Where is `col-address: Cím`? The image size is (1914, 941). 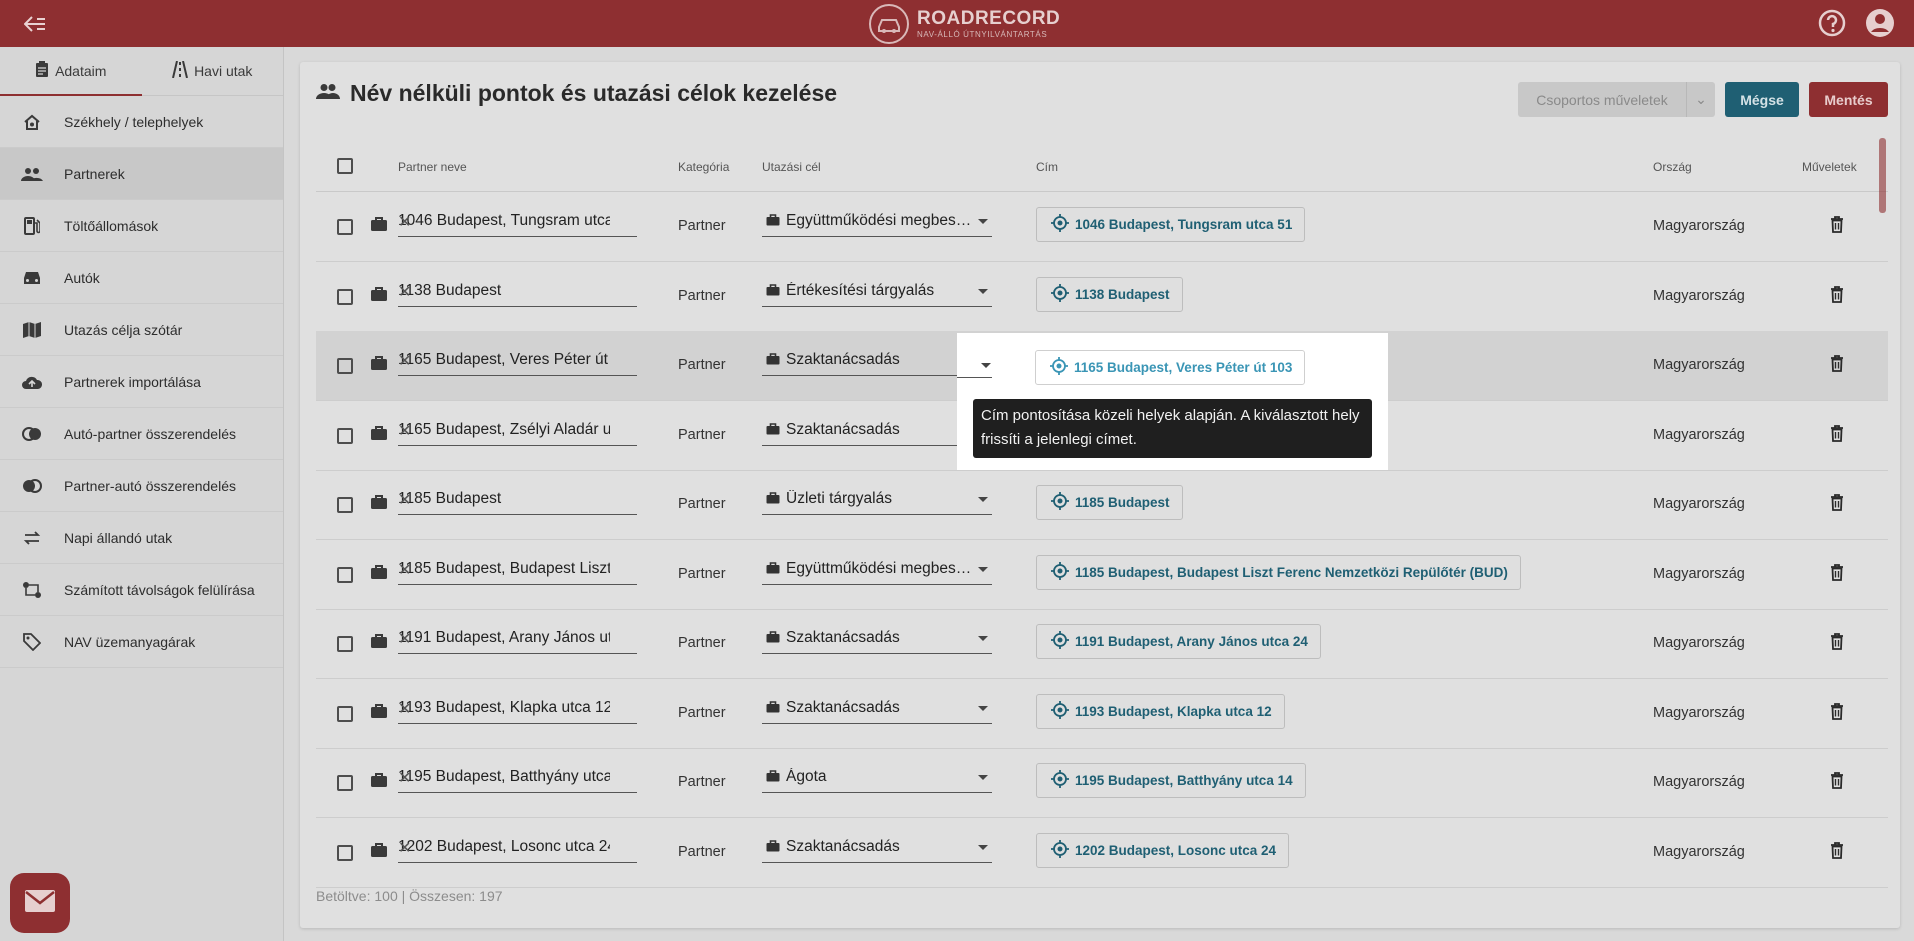
col-address: Cím is located at coordinates (1047, 167).